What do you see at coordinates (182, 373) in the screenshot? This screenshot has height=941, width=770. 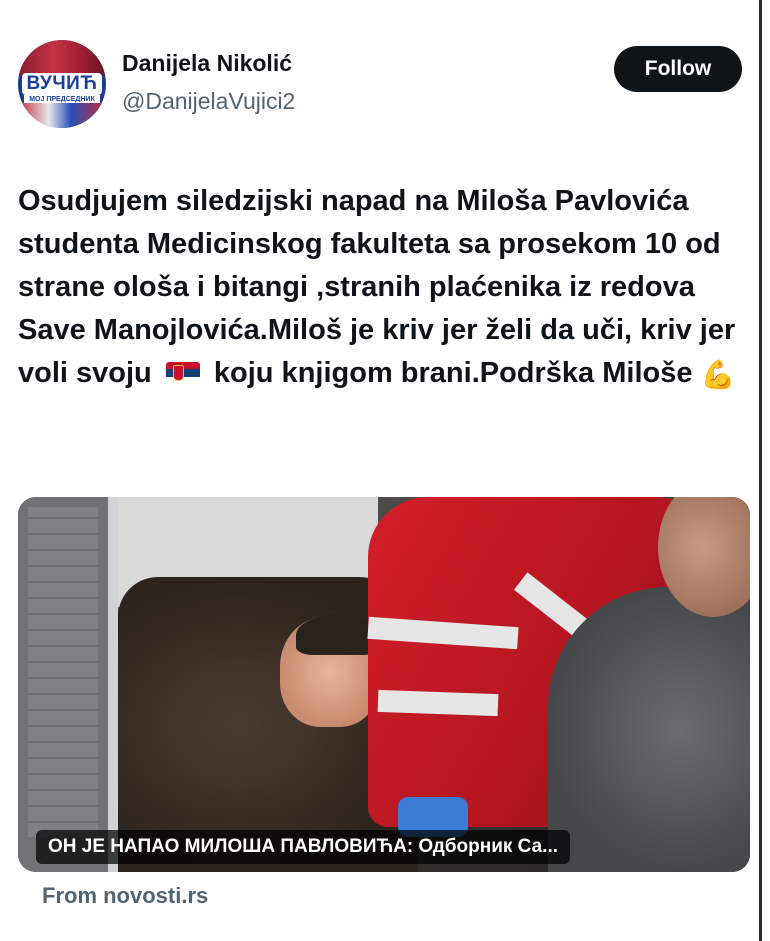 I see `serbia-flag-icon` at bounding box center [182, 373].